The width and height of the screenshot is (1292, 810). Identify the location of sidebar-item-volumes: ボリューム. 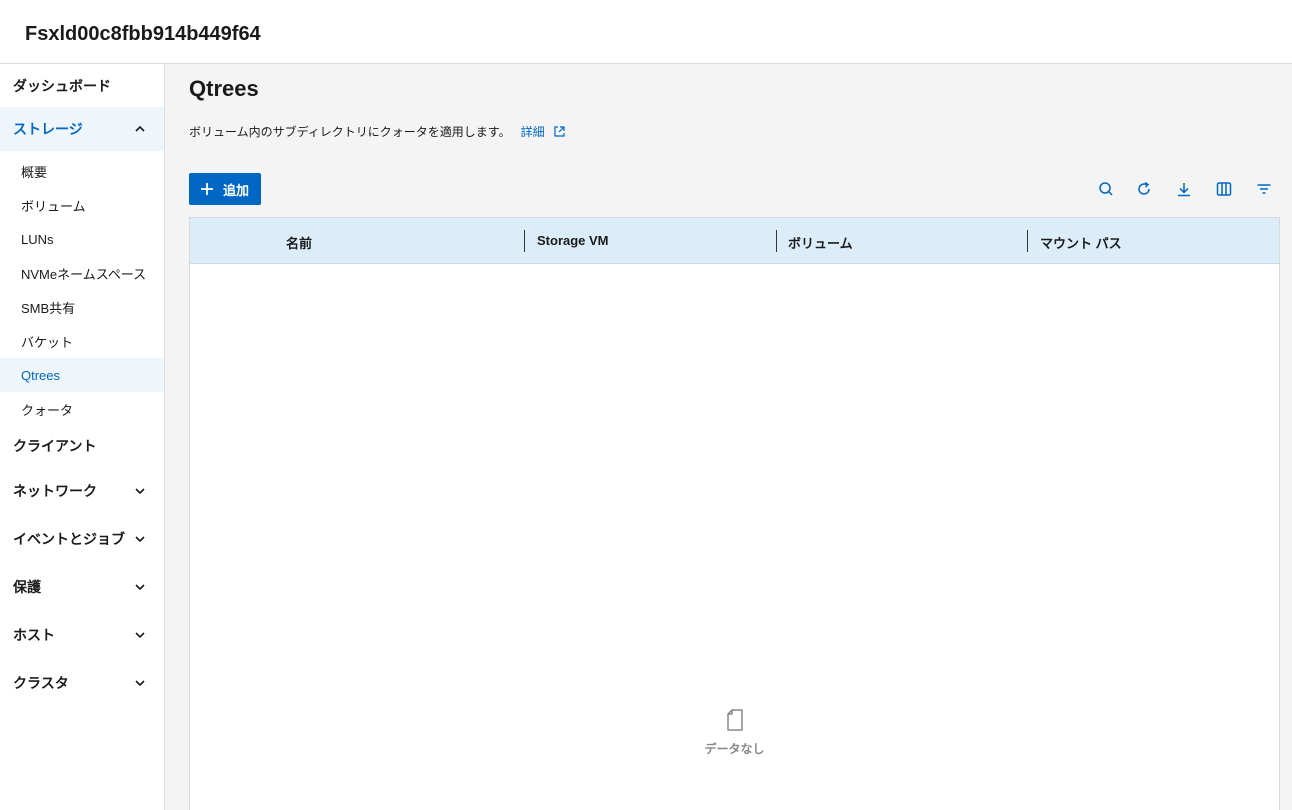
(82, 205).